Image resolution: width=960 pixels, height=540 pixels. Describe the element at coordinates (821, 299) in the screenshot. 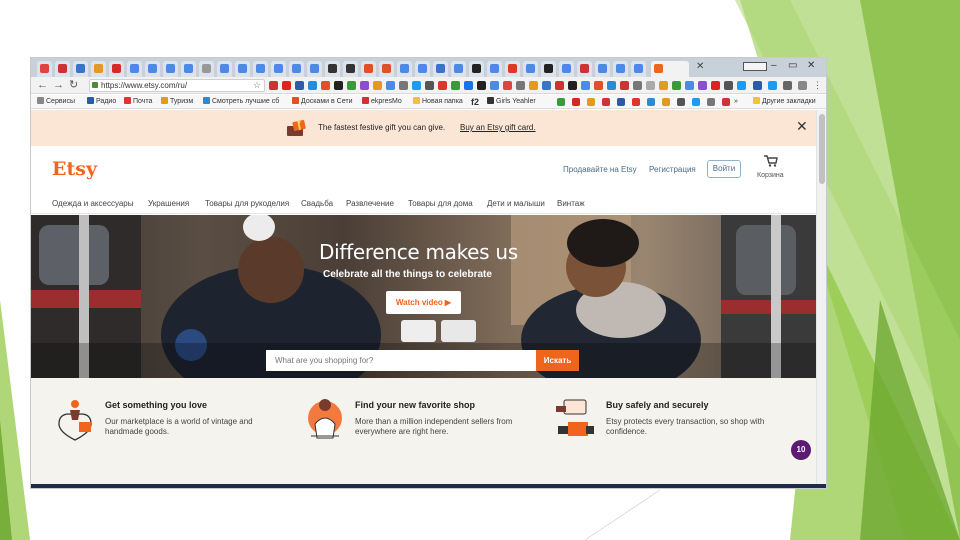

I see `page-scrollbar` at that location.